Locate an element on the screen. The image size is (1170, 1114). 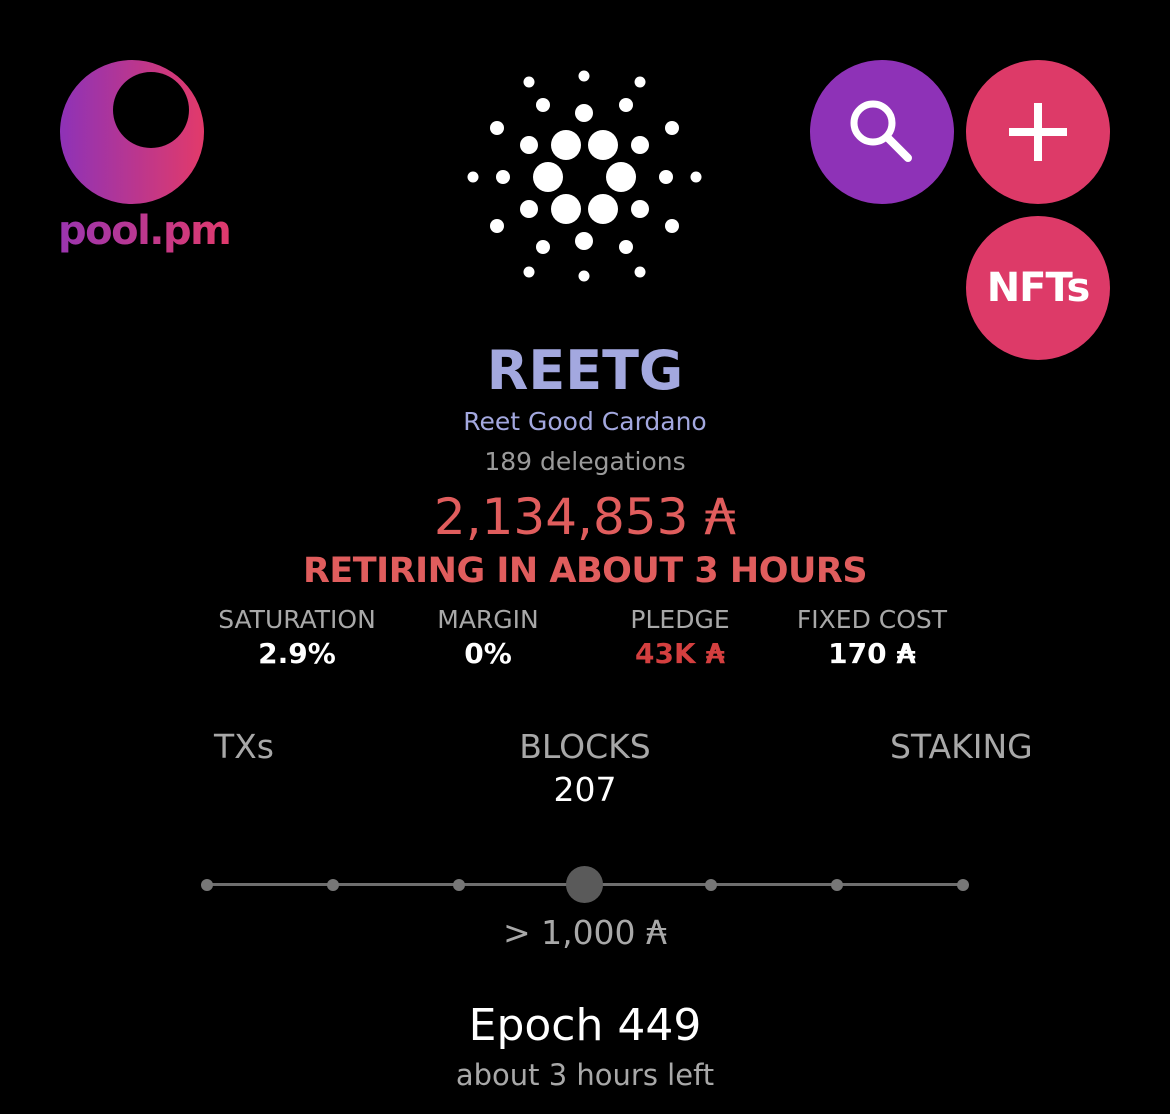
epoch-title: Epoch 449 is located at coordinates (585, 1025).